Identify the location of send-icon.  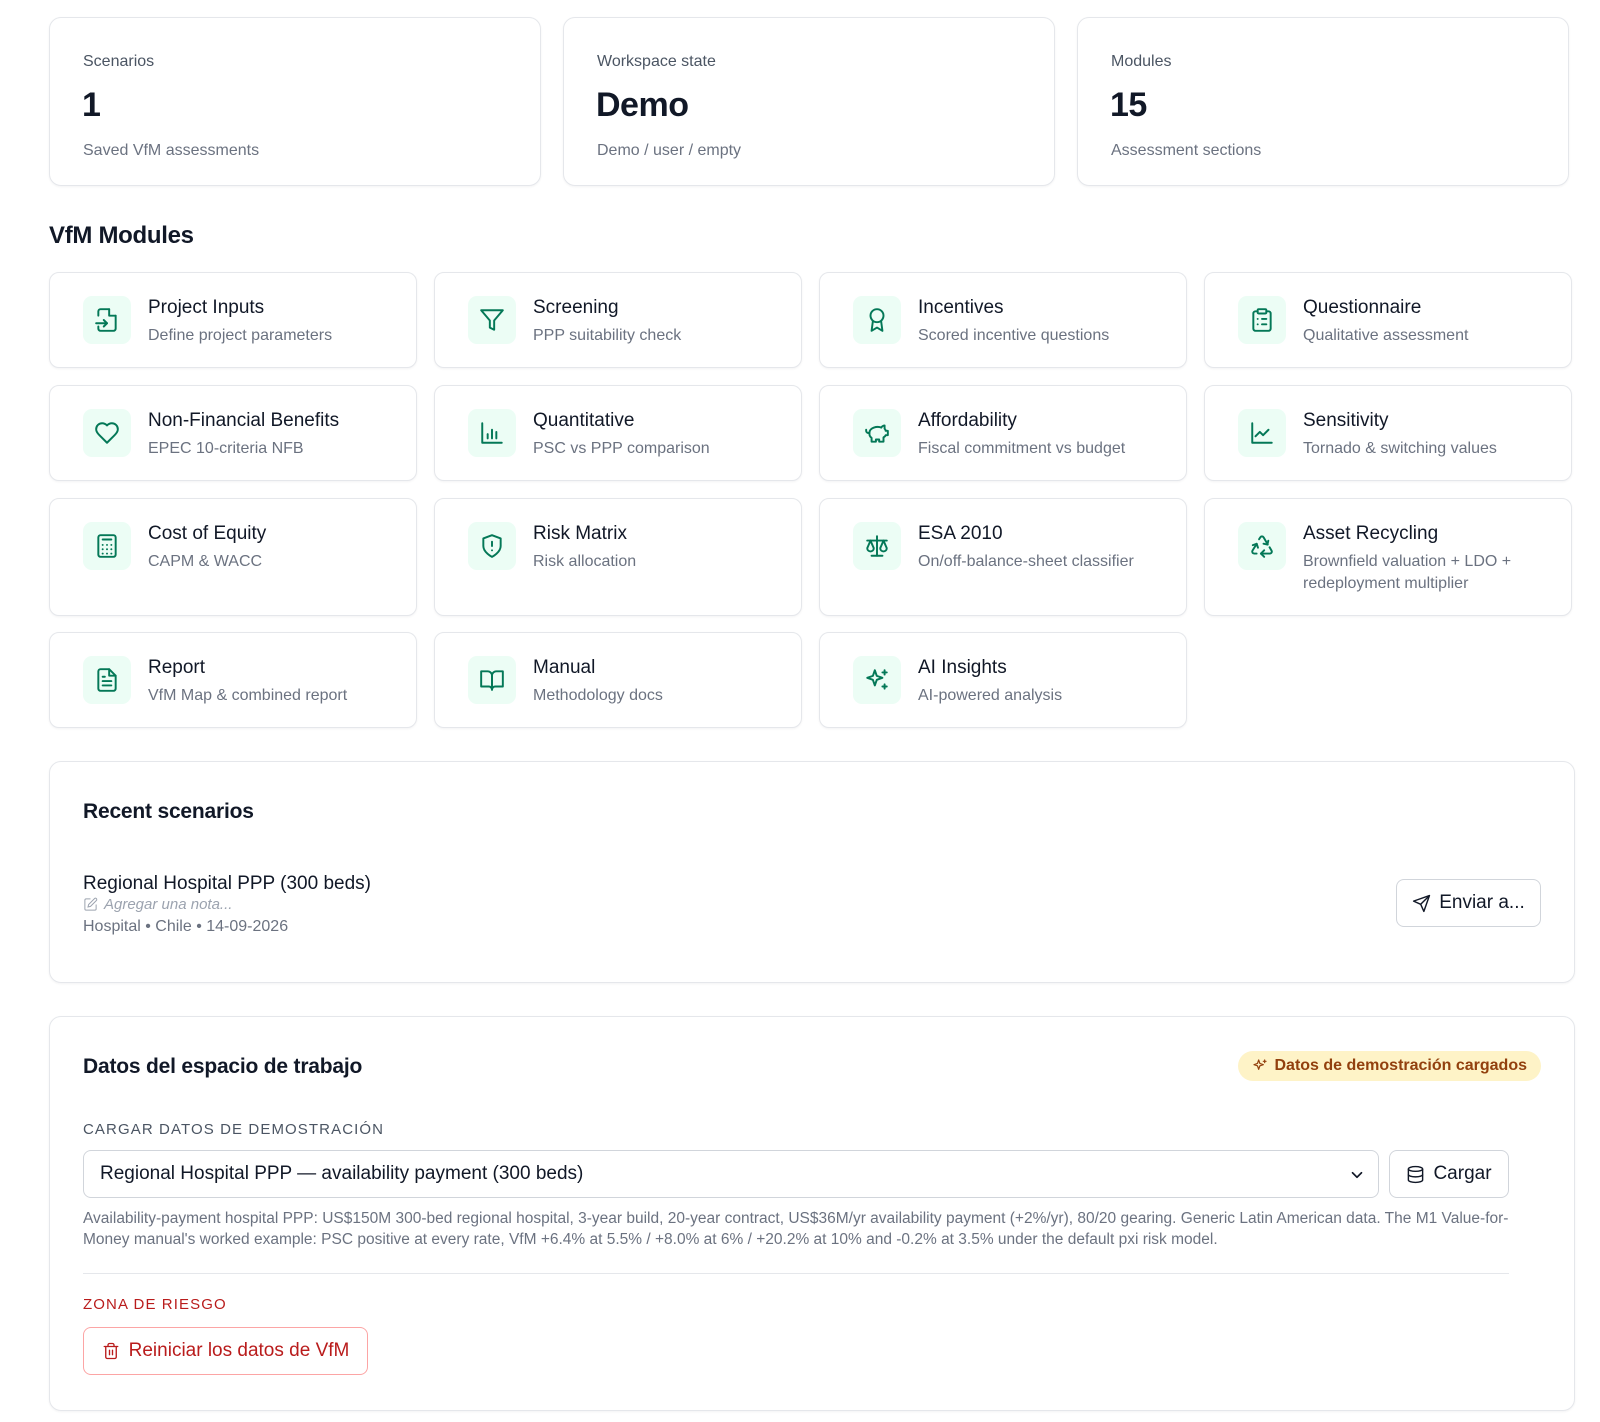
(1422, 903).